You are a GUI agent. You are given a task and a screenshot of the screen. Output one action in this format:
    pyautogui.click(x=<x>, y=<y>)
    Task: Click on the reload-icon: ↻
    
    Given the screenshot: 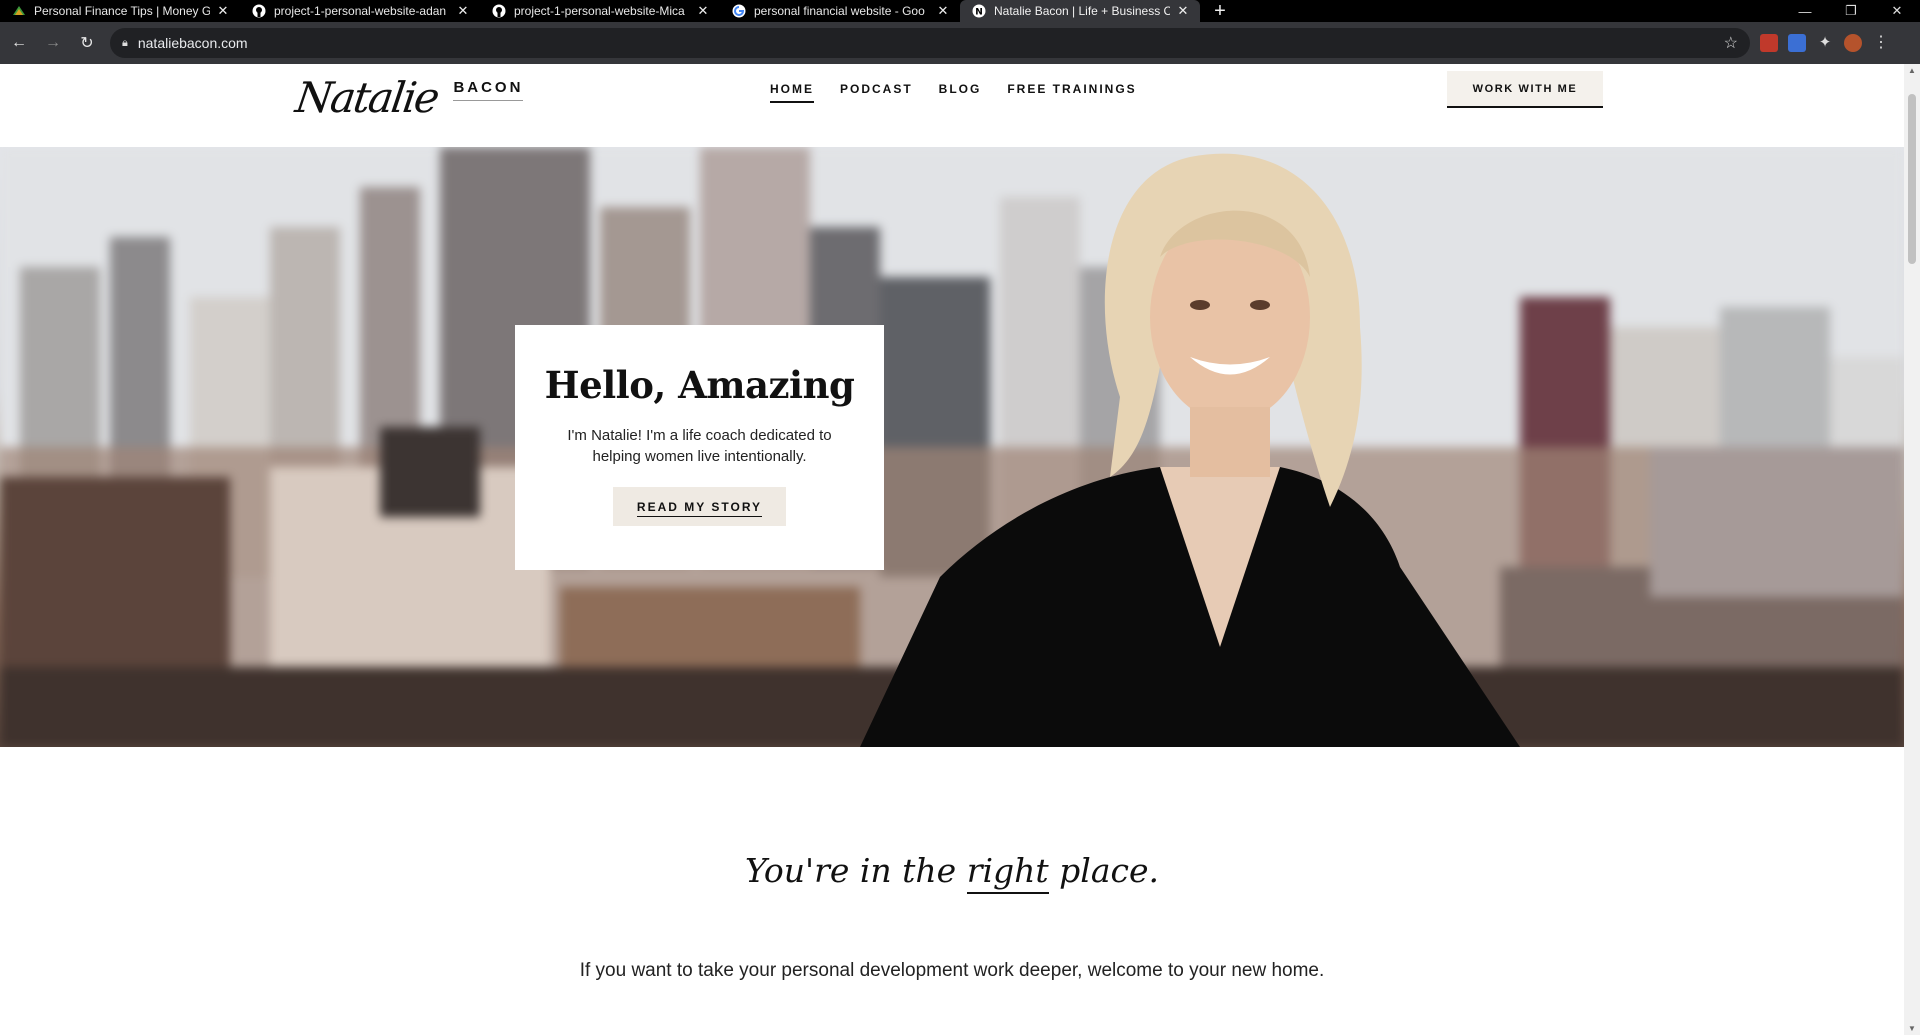 What is the action you would take?
    pyautogui.click(x=87, y=43)
    